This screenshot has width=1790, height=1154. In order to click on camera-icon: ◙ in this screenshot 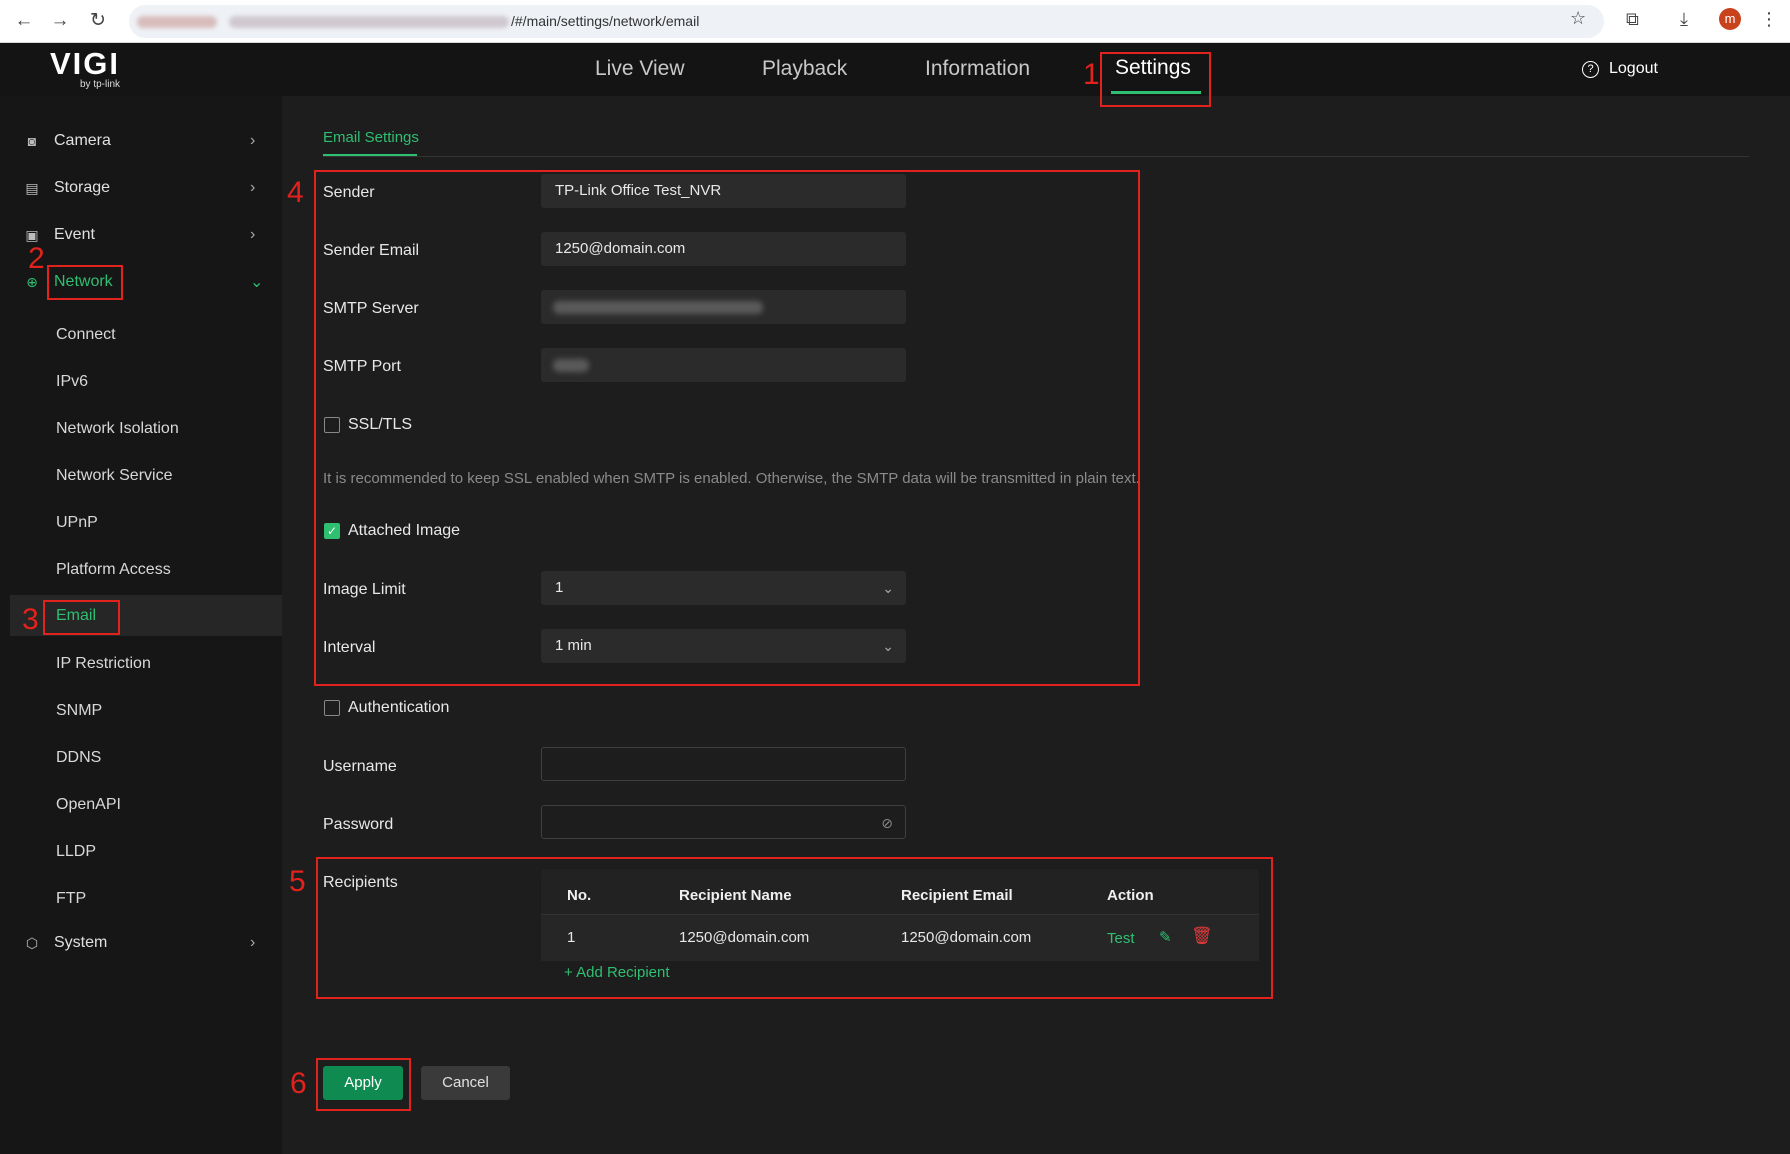, I will do `click(32, 141)`.